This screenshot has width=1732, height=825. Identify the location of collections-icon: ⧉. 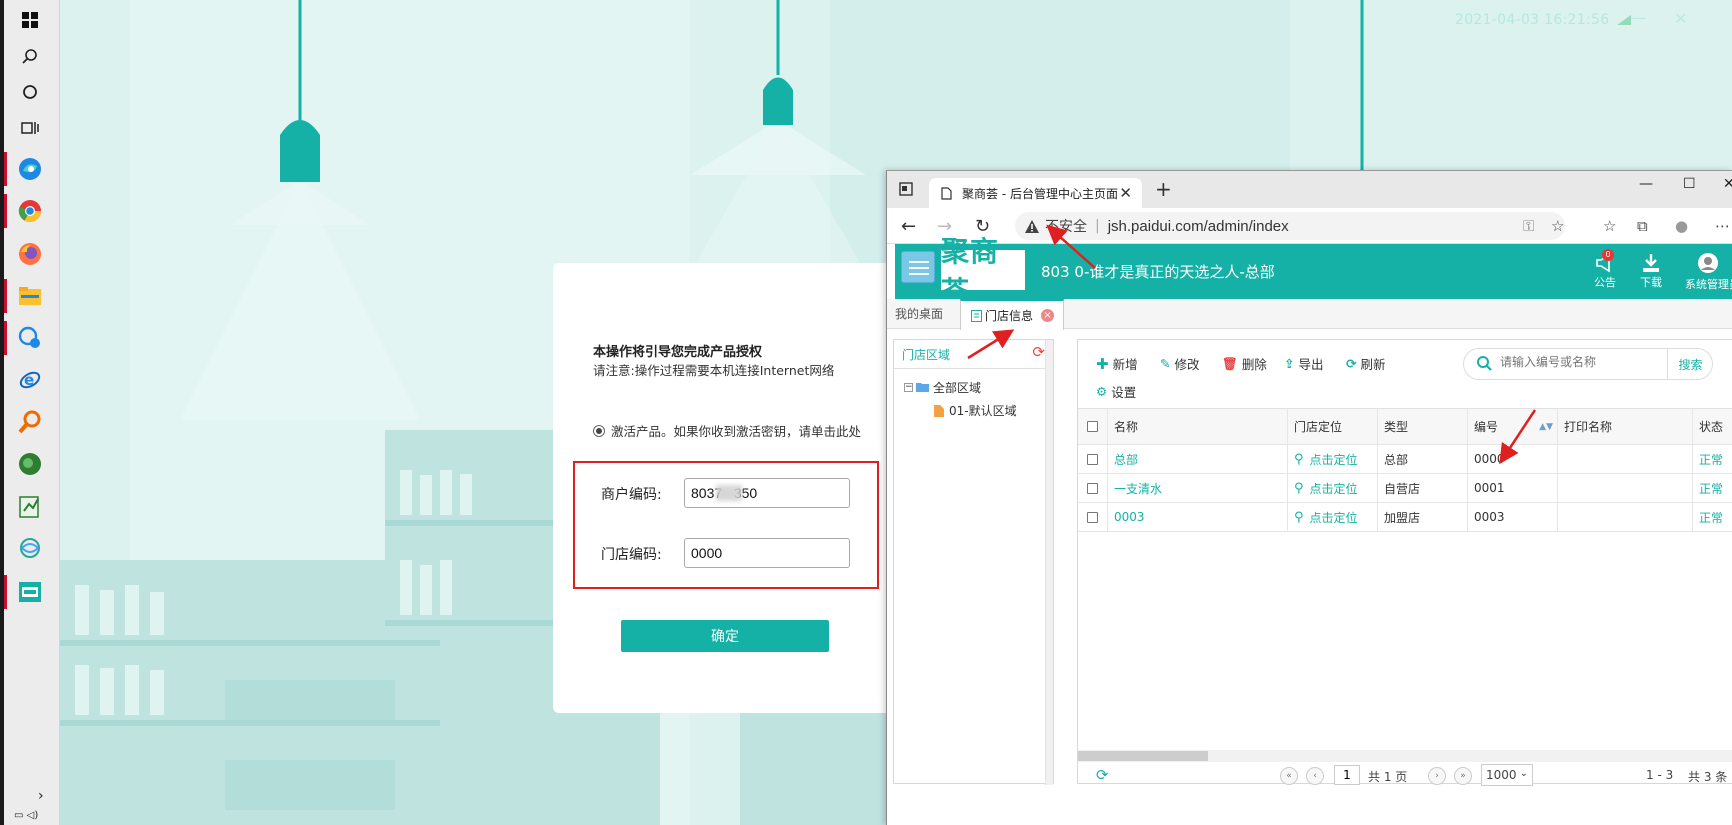
(1642, 226).